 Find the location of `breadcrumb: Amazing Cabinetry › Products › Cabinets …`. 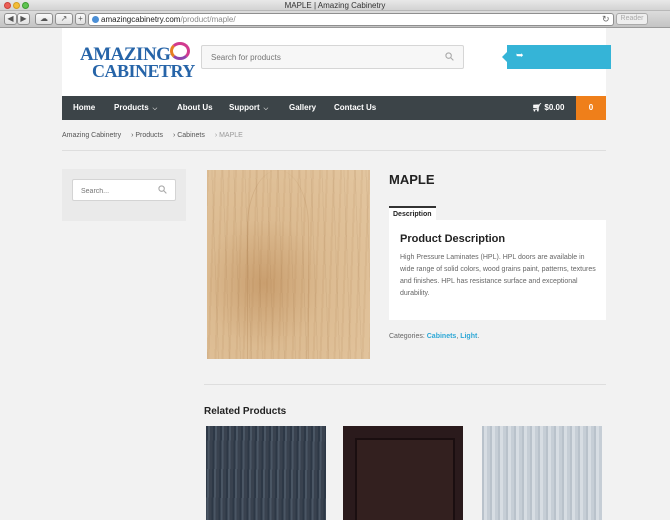

breadcrumb: Amazing Cabinetry › Products › Cabinets … is located at coordinates (156, 135).